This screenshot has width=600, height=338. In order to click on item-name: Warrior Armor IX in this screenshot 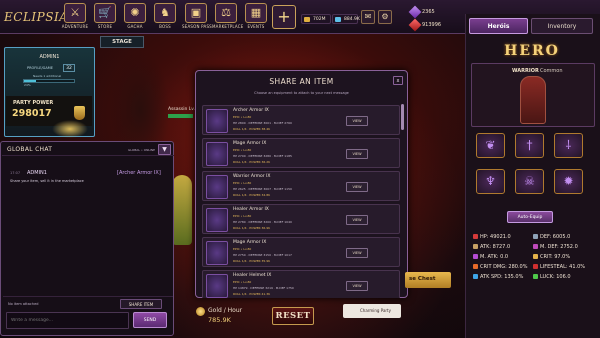, I will do `click(252, 176)`.